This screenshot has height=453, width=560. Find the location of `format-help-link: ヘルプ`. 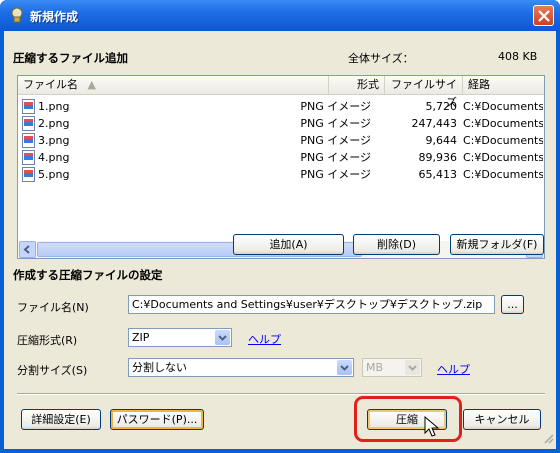

format-help-link: ヘルプ is located at coordinates (264, 339).